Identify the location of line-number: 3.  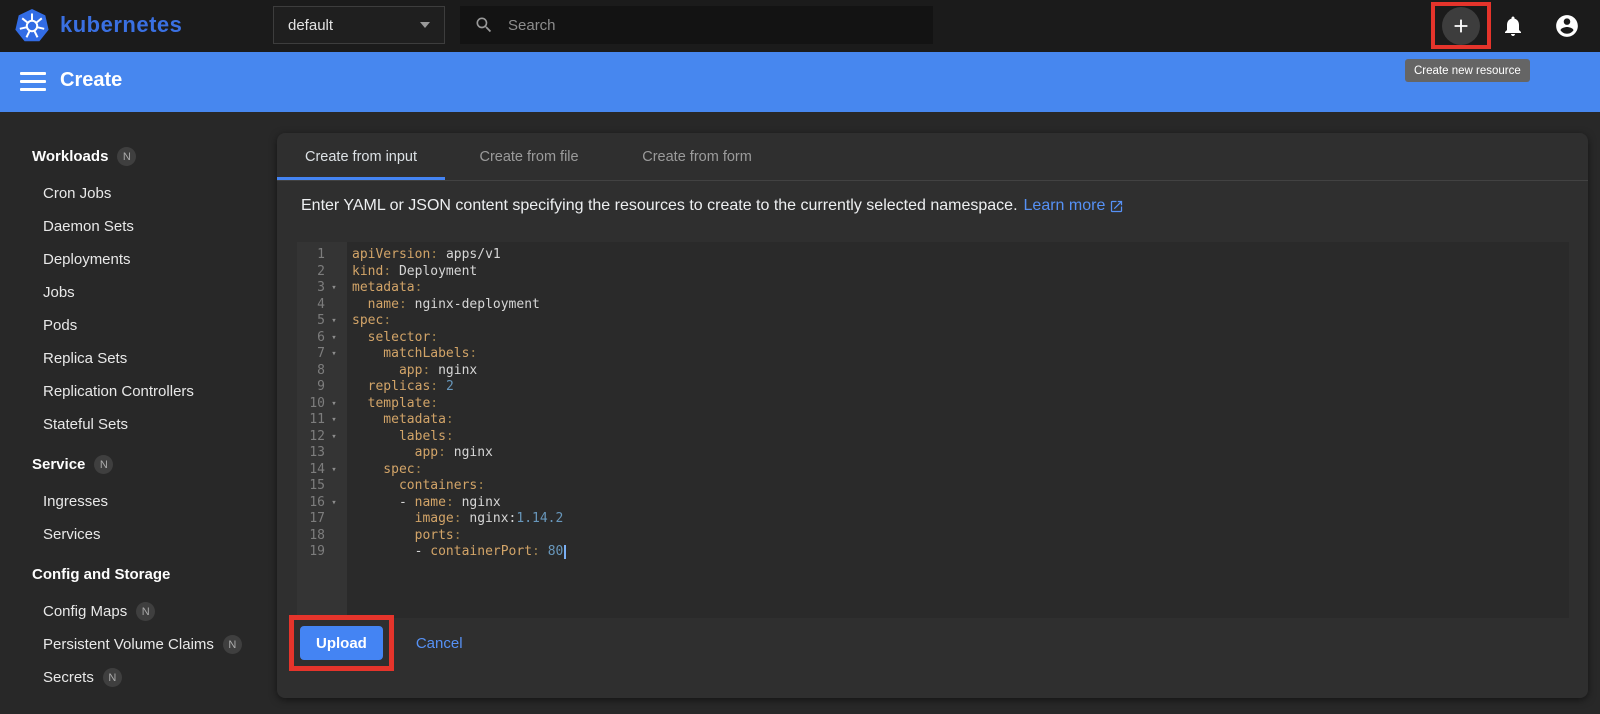
(321, 287).